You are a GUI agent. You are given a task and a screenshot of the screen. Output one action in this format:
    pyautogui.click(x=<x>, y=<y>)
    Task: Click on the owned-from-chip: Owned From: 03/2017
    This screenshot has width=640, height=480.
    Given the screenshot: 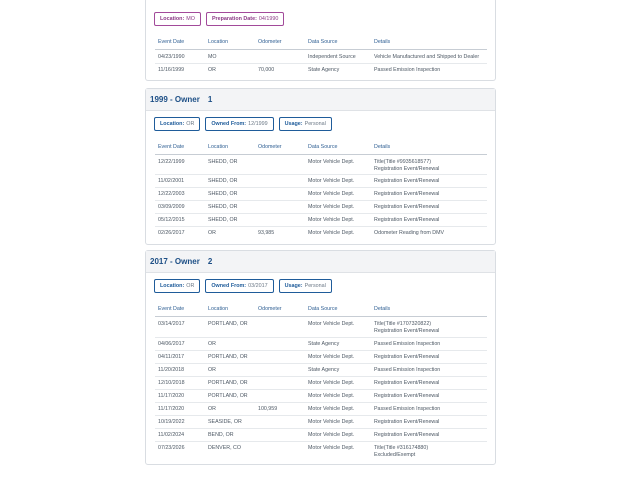 What is the action you would take?
    pyautogui.click(x=239, y=286)
    